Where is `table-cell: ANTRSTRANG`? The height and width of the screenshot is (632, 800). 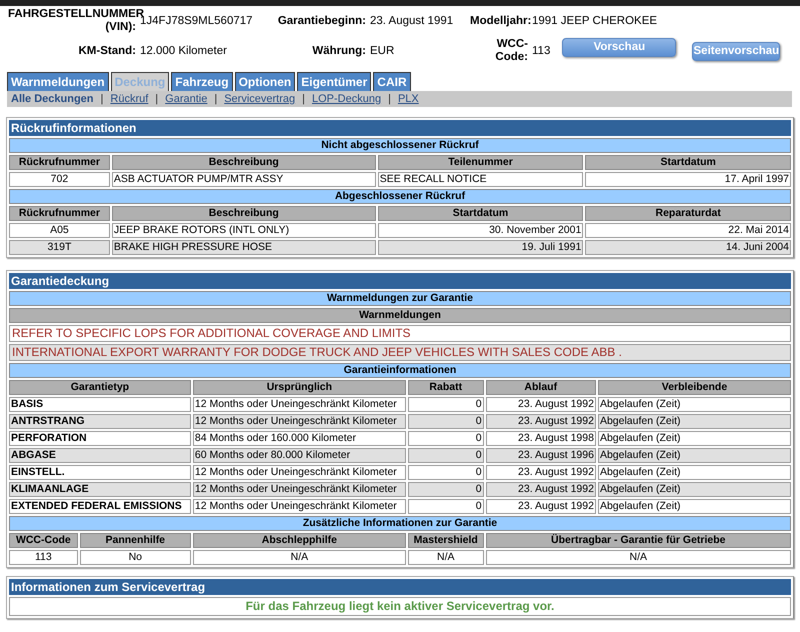 table-cell: ANTRSTRANG is located at coordinates (100, 421).